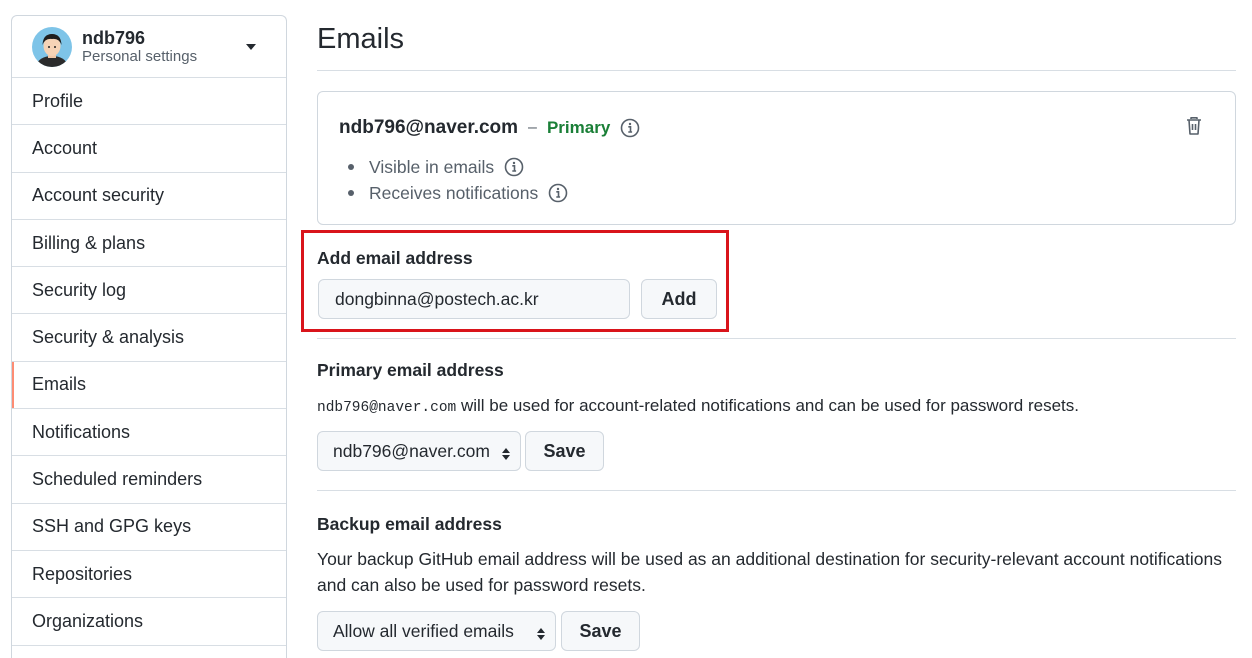 Image resolution: width=1252 pixels, height=658 pixels. Describe the element at coordinates (149, 196) in the screenshot. I see `sidebar-item-account-security: Account security` at that location.